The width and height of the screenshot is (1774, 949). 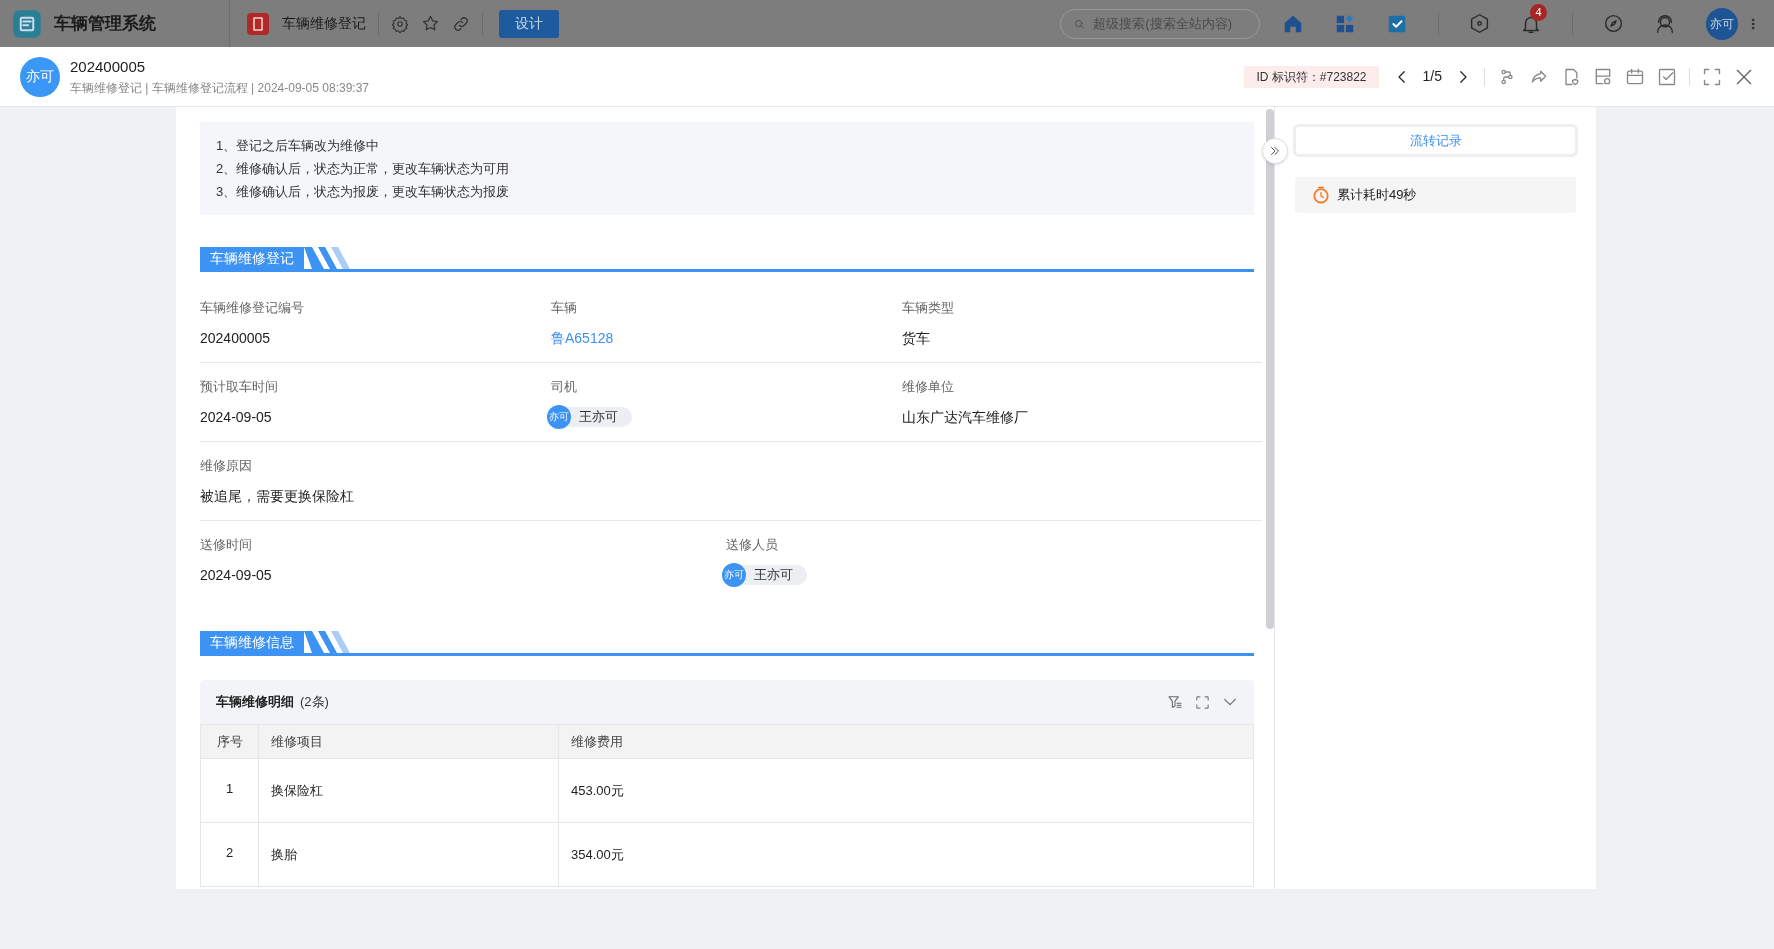 What do you see at coordinates (1435, 140) in the screenshot?
I see `flow-record-tab: 流转记录` at bounding box center [1435, 140].